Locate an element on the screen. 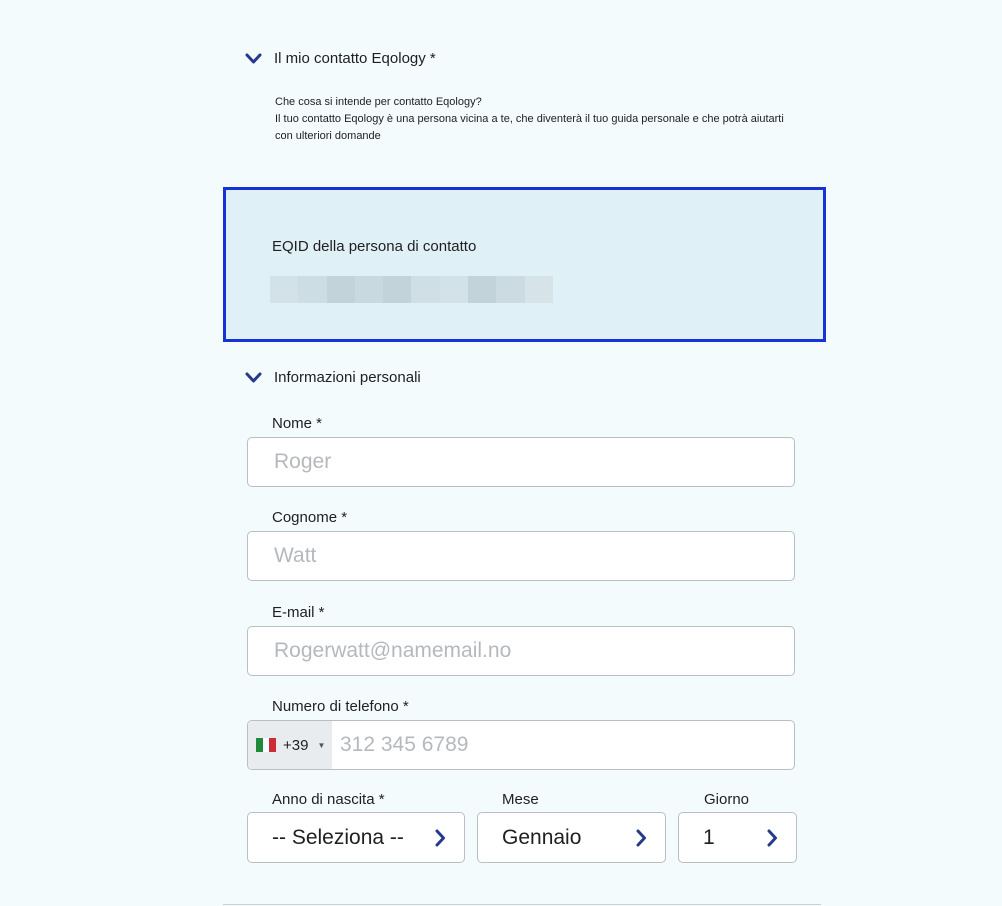  email-label: E-mail * is located at coordinates (298, 612).